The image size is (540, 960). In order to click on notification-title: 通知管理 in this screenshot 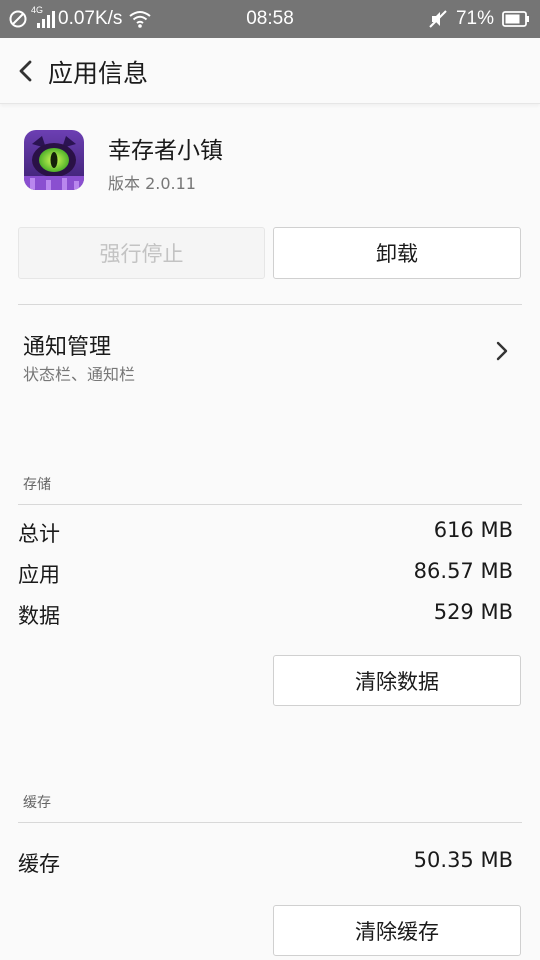, I will do `click(67, 347)`.